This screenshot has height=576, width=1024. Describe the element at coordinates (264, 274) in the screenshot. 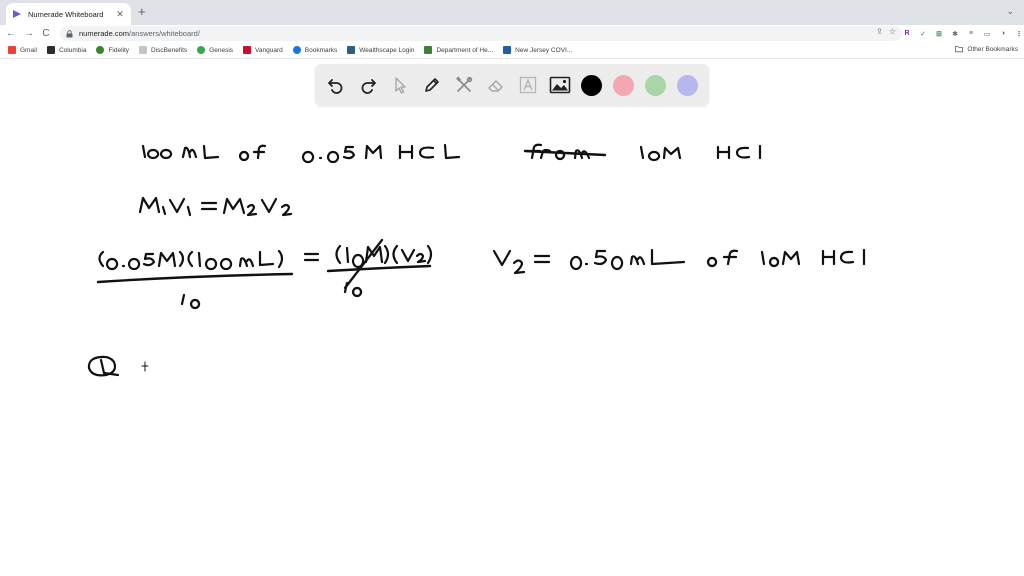

I see `ink-line-substitution` at that location.